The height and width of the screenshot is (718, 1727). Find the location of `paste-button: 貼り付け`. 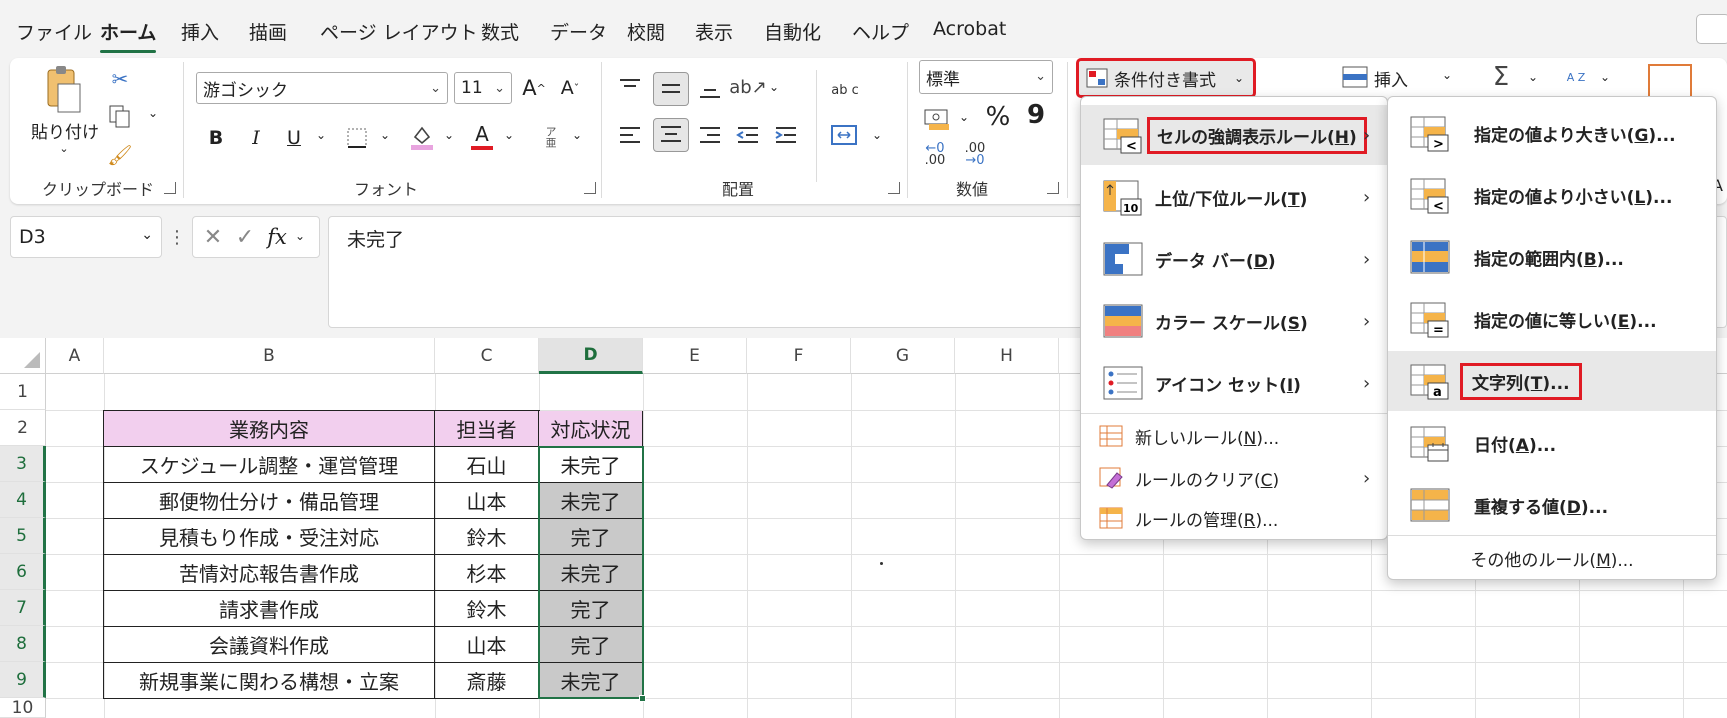

paste-button: 貼り付け is located at coordinates (65, 130).